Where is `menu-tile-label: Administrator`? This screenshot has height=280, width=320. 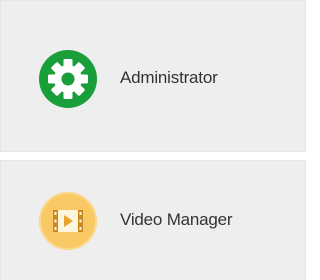
menu-tile-label: Administrator is located at coordinates (169, 77).